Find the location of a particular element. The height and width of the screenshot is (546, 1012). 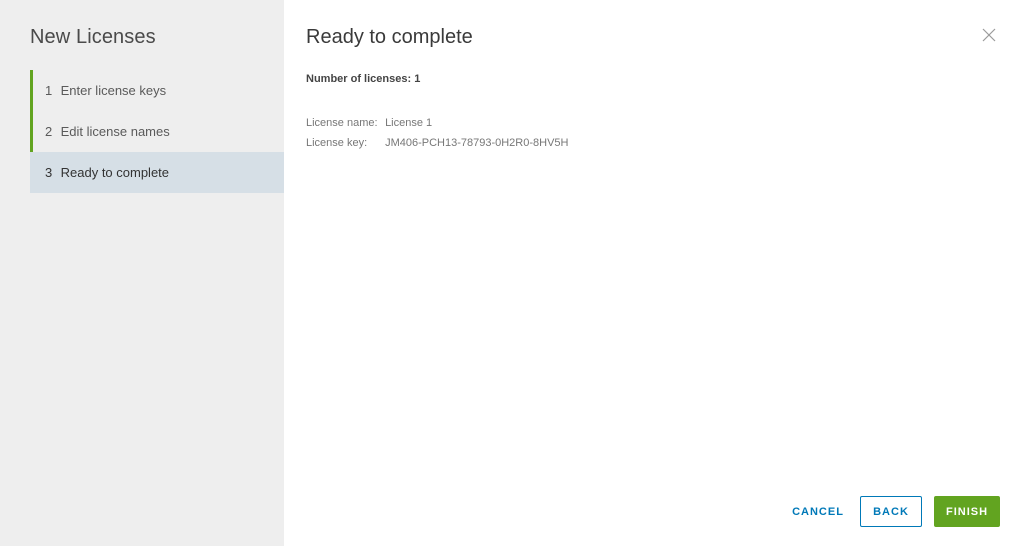

license-name-row: License name: License 1 is located at coordinates (437, 123).